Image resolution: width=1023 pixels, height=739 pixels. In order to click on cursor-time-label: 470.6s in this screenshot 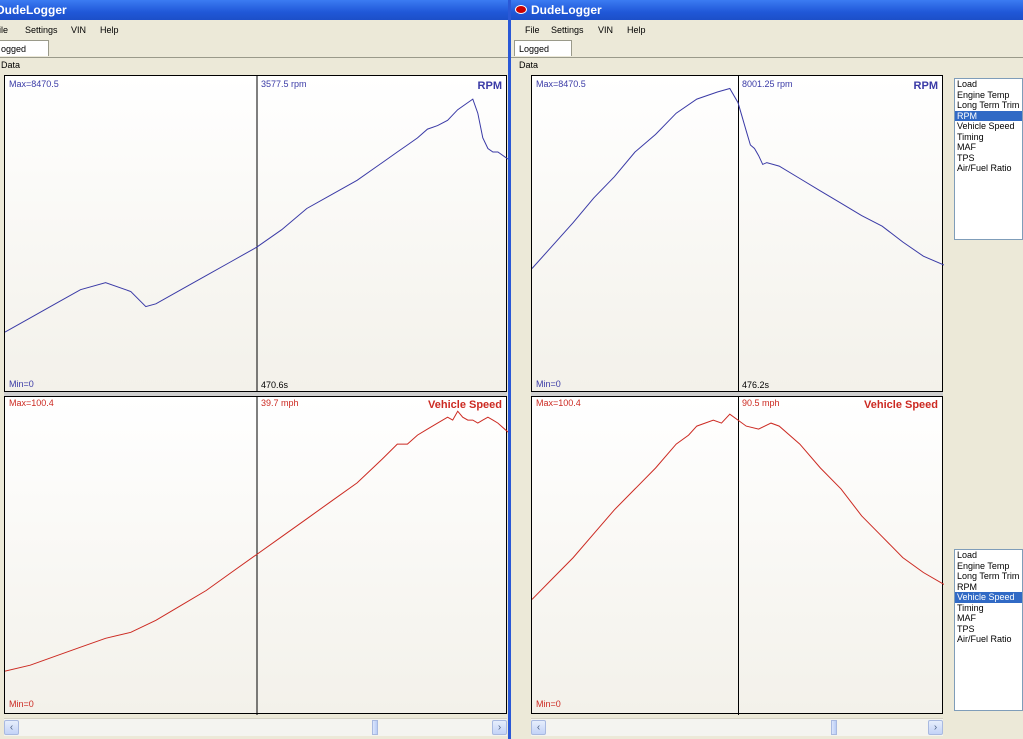, I will do `click(275, 385)`.